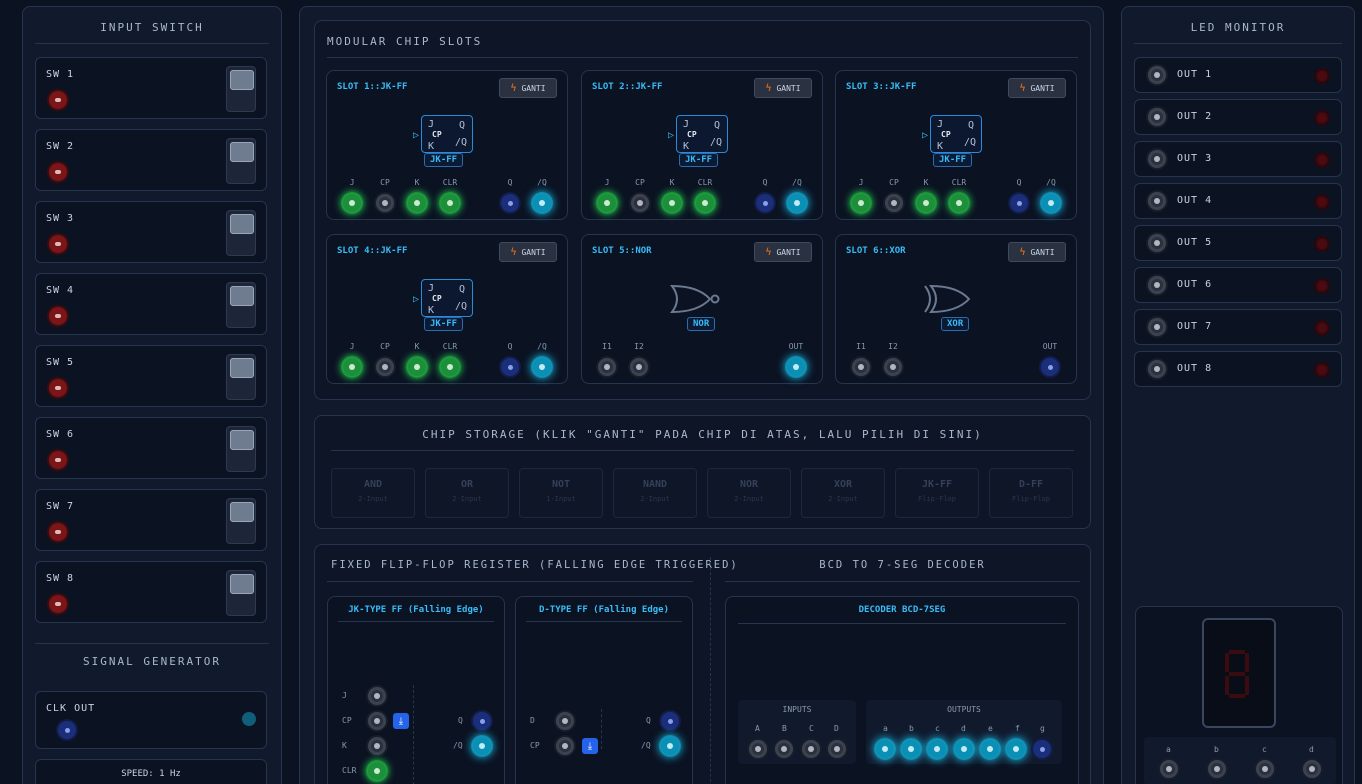 The width and height of the screenshot is (1362, 784). What do you see at coordinates (1016, 749) in the screenshot?
I see `decoder-output-f-jack` at bounding box center [1016, 749].